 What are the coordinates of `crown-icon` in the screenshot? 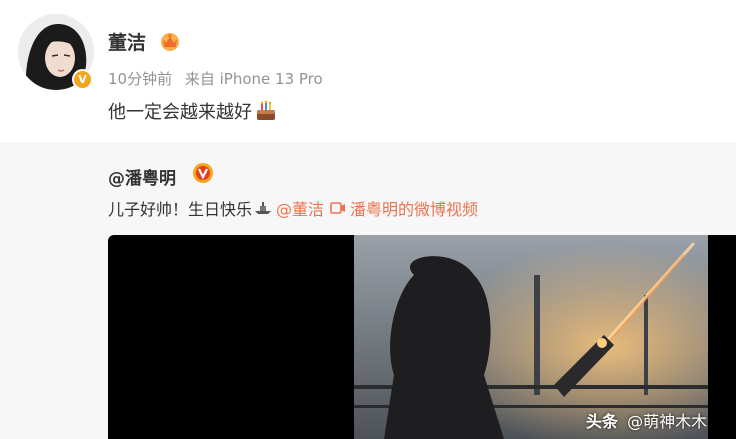 It's located at (170, 42).